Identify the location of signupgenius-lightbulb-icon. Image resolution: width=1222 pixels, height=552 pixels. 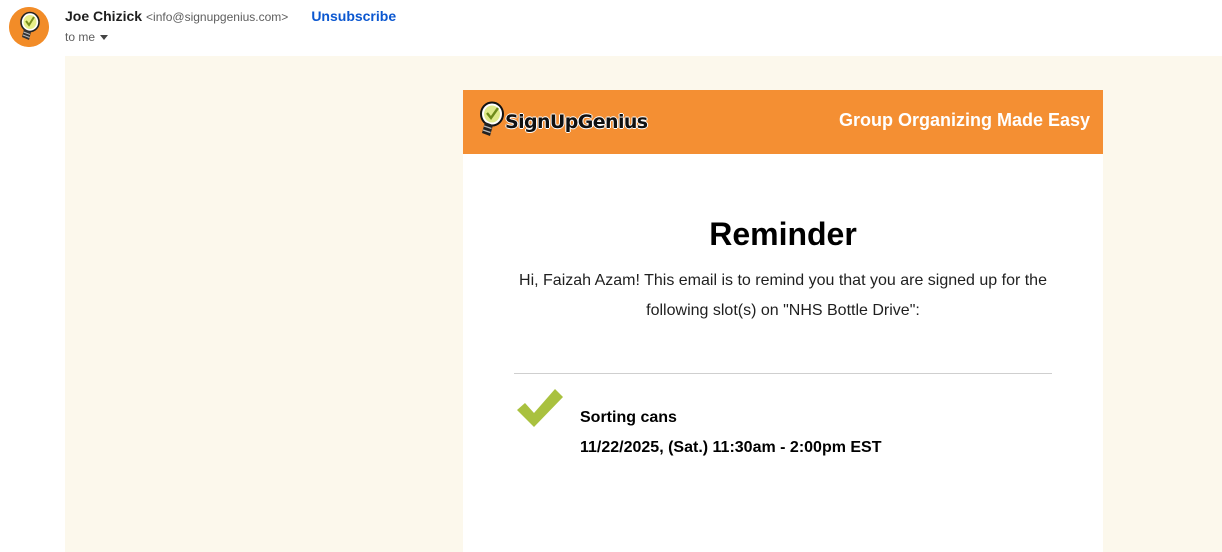
(29, 27).